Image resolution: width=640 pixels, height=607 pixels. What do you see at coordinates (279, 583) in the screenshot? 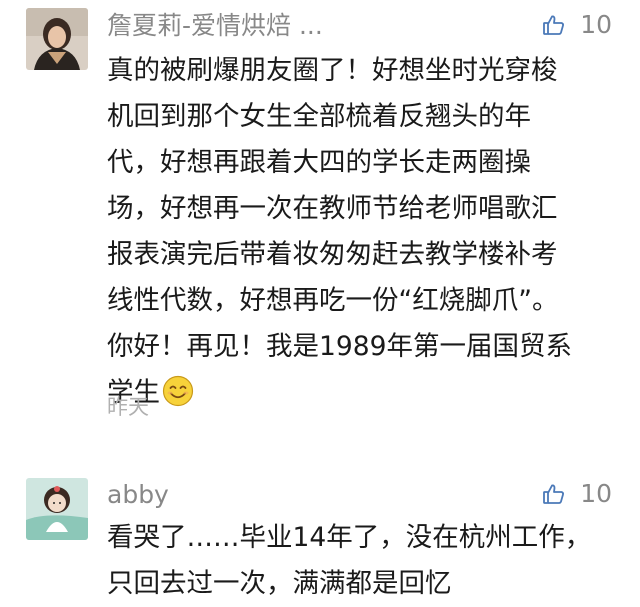
I see `comment-line: 只回去过一次，满满都是回忆` at bounding box center [279, 583].